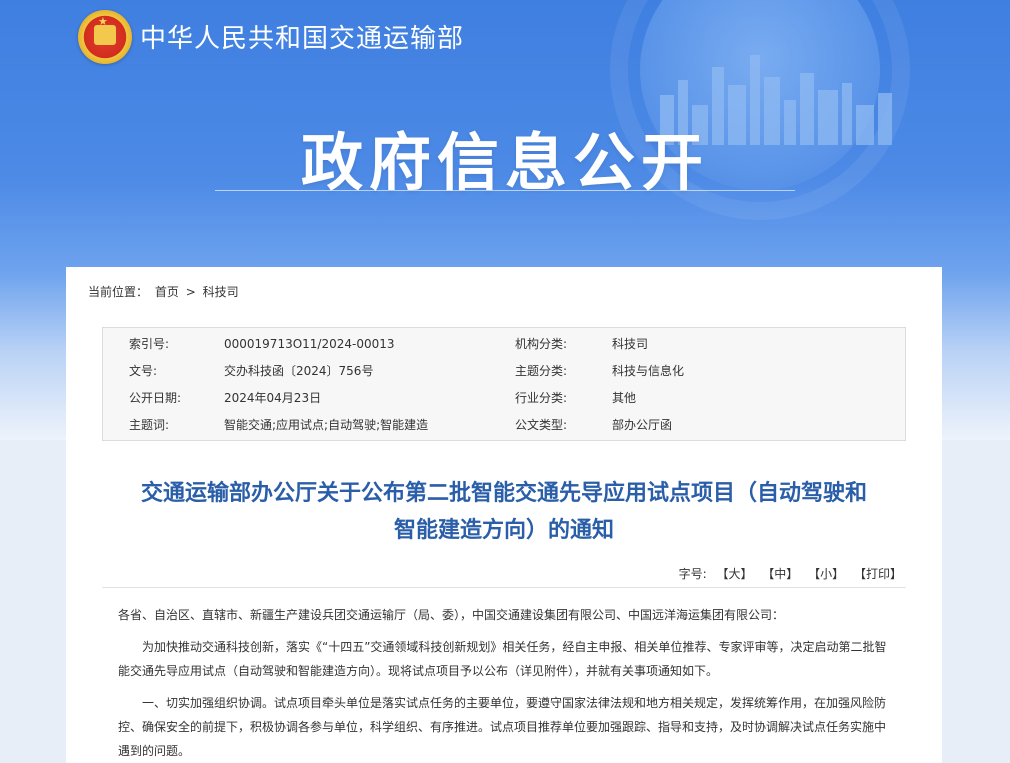 This screenshot has height=763, width=1010. I want to click on info-key: 文号:, so click(143, 371).